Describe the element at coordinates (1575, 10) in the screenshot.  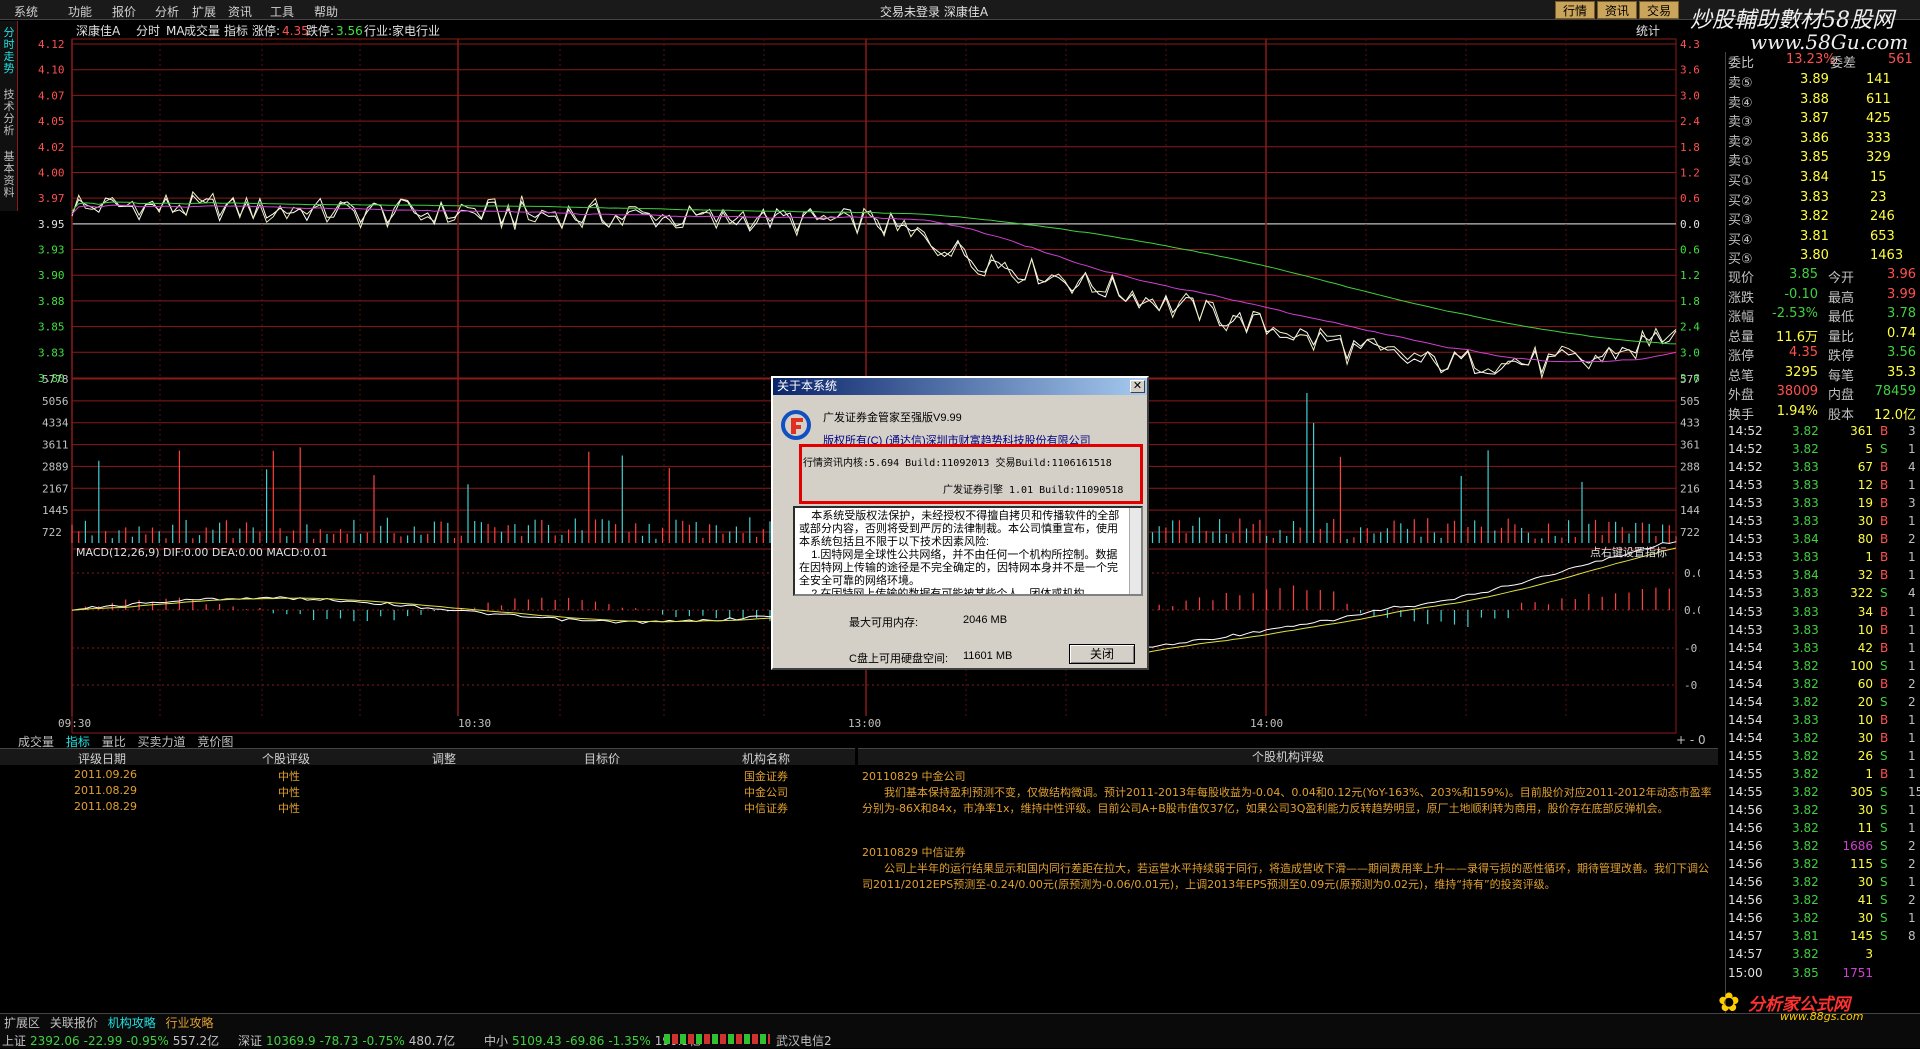
I see `market-button: 行情` at that location.